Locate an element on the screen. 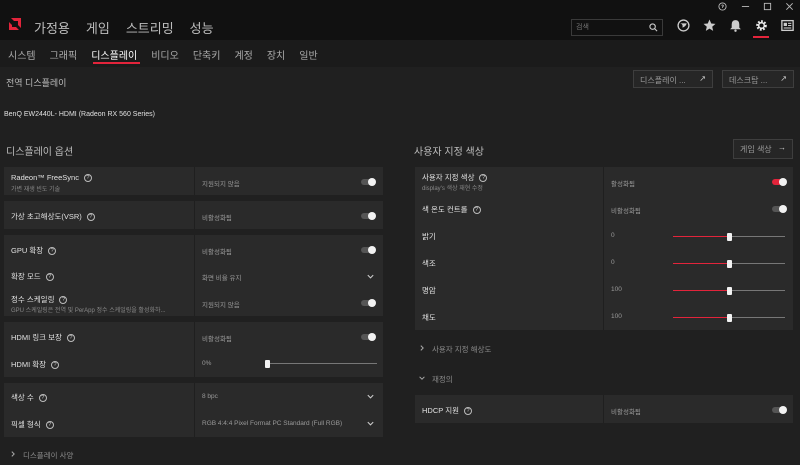 The height and width of the screenshot is (465, 800). color-temp-value: 비활성화됨 is located at coordinates (626, 211).